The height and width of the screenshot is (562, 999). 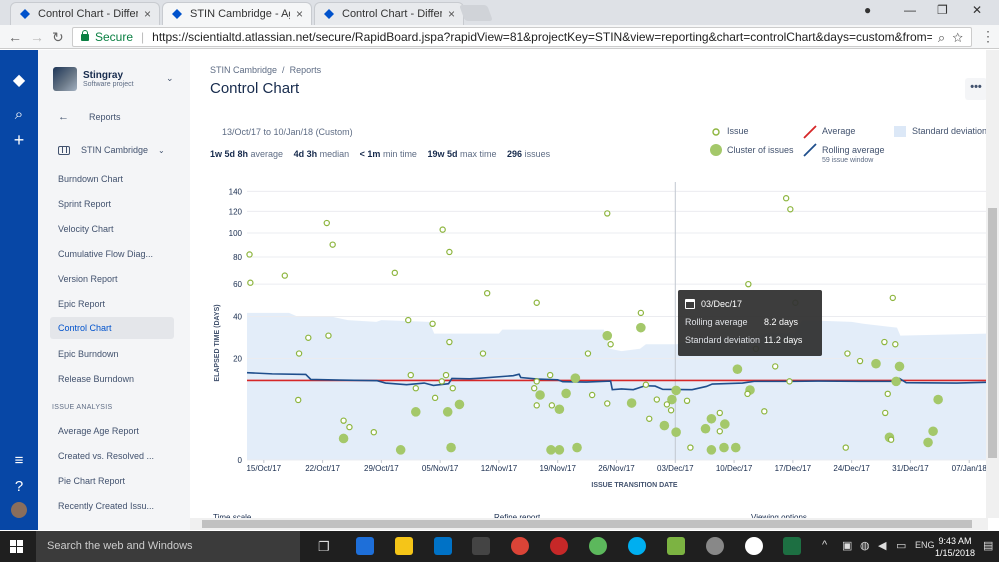 I want to click on notes-icon, so click(x=676, y=546).